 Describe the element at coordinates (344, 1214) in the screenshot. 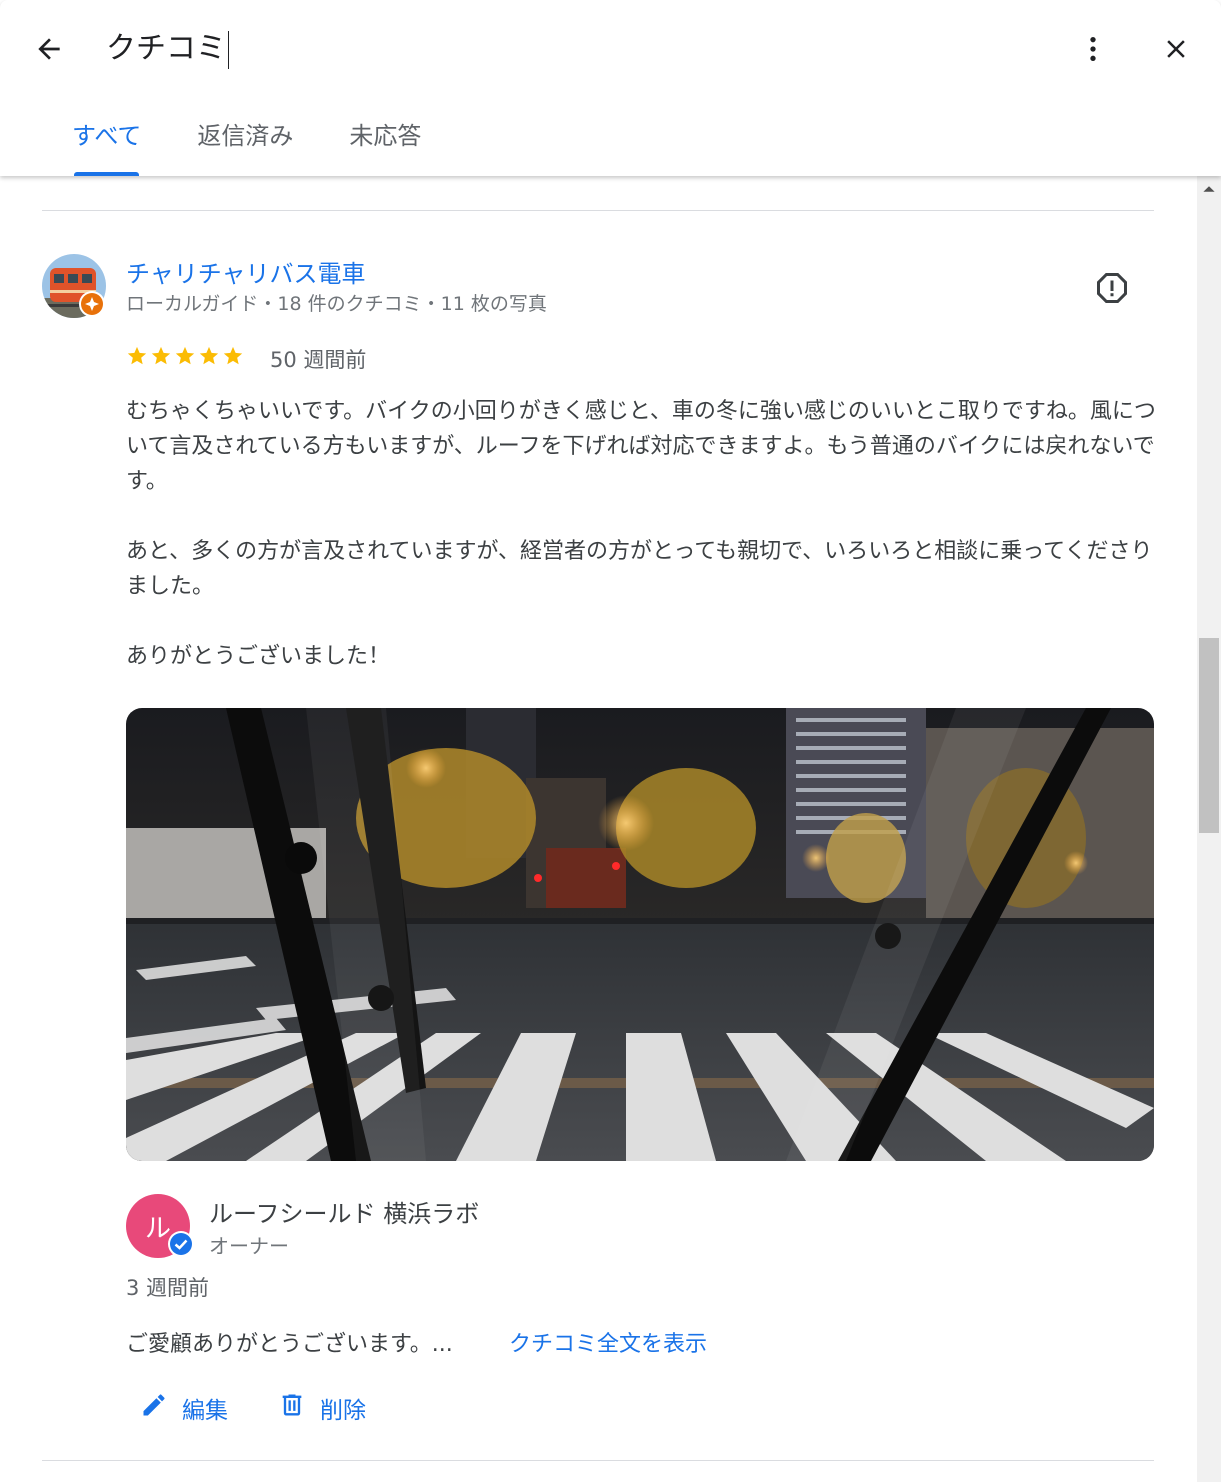

I see `owner-name: ルーフシールド 横浜ラボ` at that location.